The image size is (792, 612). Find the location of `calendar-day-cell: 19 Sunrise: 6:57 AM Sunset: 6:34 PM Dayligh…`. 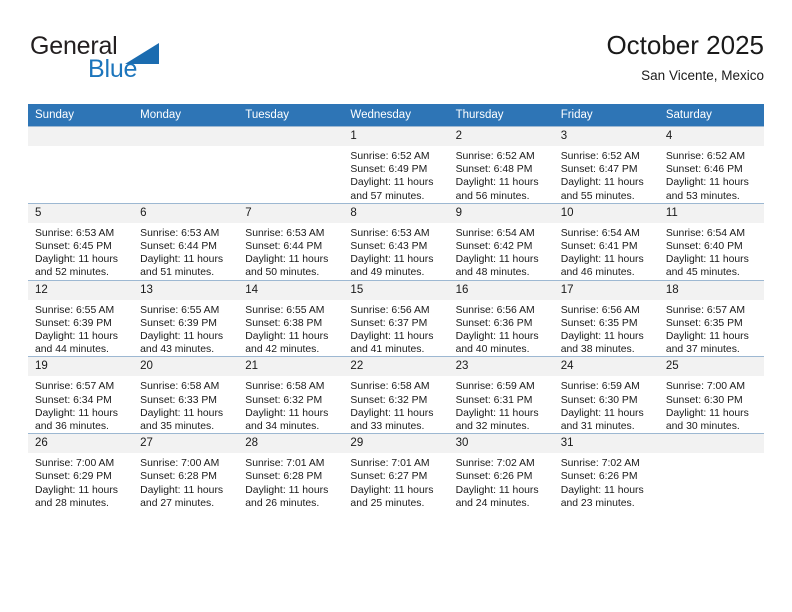

calendar-day-cell: 19 Sunrise: 6:57 AM Sunset: 6:34 PM Dayligh… is located at coordinates (81, 395).